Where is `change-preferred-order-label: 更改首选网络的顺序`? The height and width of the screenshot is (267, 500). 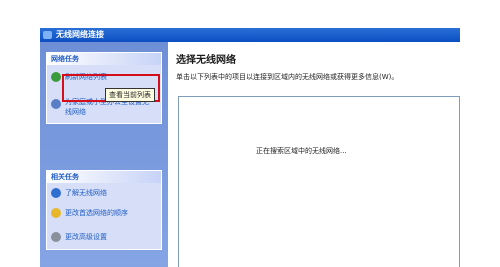
change-preferred-order-label: 更改首选网络的顺序 is located at coordinates (96, 213).